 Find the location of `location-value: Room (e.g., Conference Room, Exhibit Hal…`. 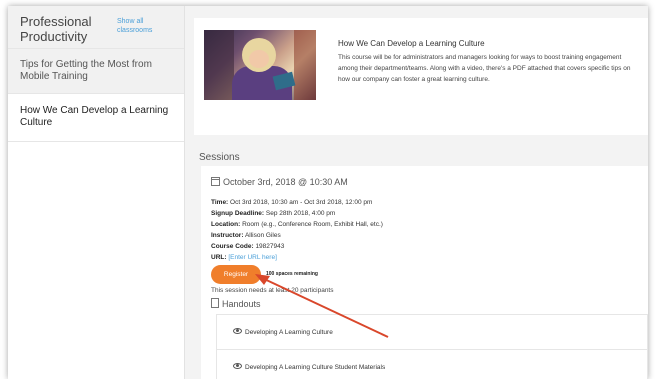

location-value: Room (e.g., Conference Room, Exhibit Hal… is located at coordinates (312, 224).